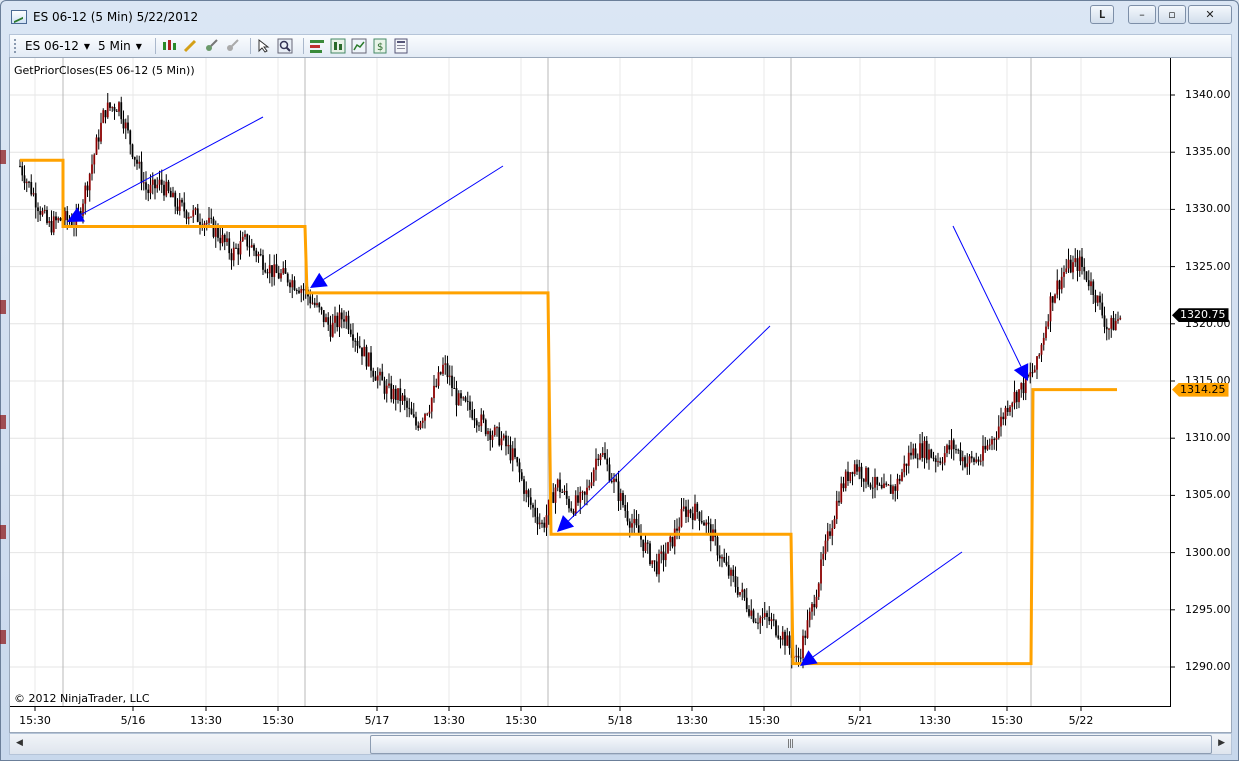 Image resolution: width=1239 pixels, height=761 pixels. Describe the element at coordinates (211, 46) in the screenshot. I see `magnet-icon` at that location.